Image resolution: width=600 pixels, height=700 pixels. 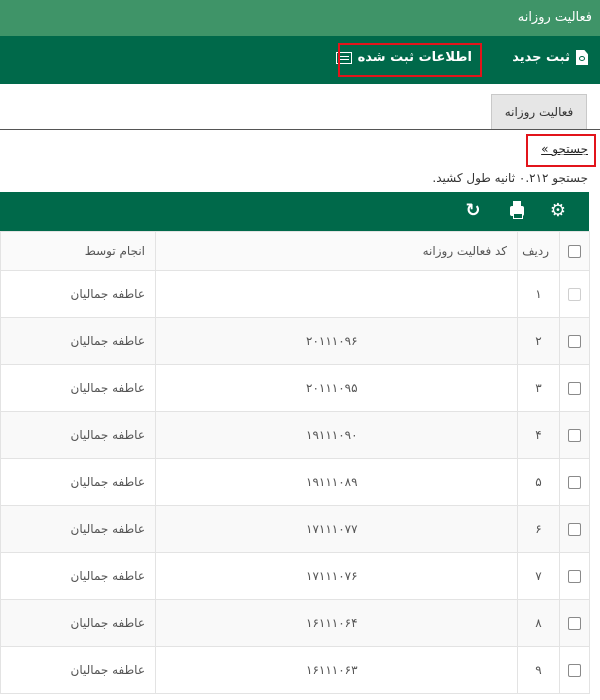 I want to click on column-header-row-number: ردیف, so click(x=538, y=251).